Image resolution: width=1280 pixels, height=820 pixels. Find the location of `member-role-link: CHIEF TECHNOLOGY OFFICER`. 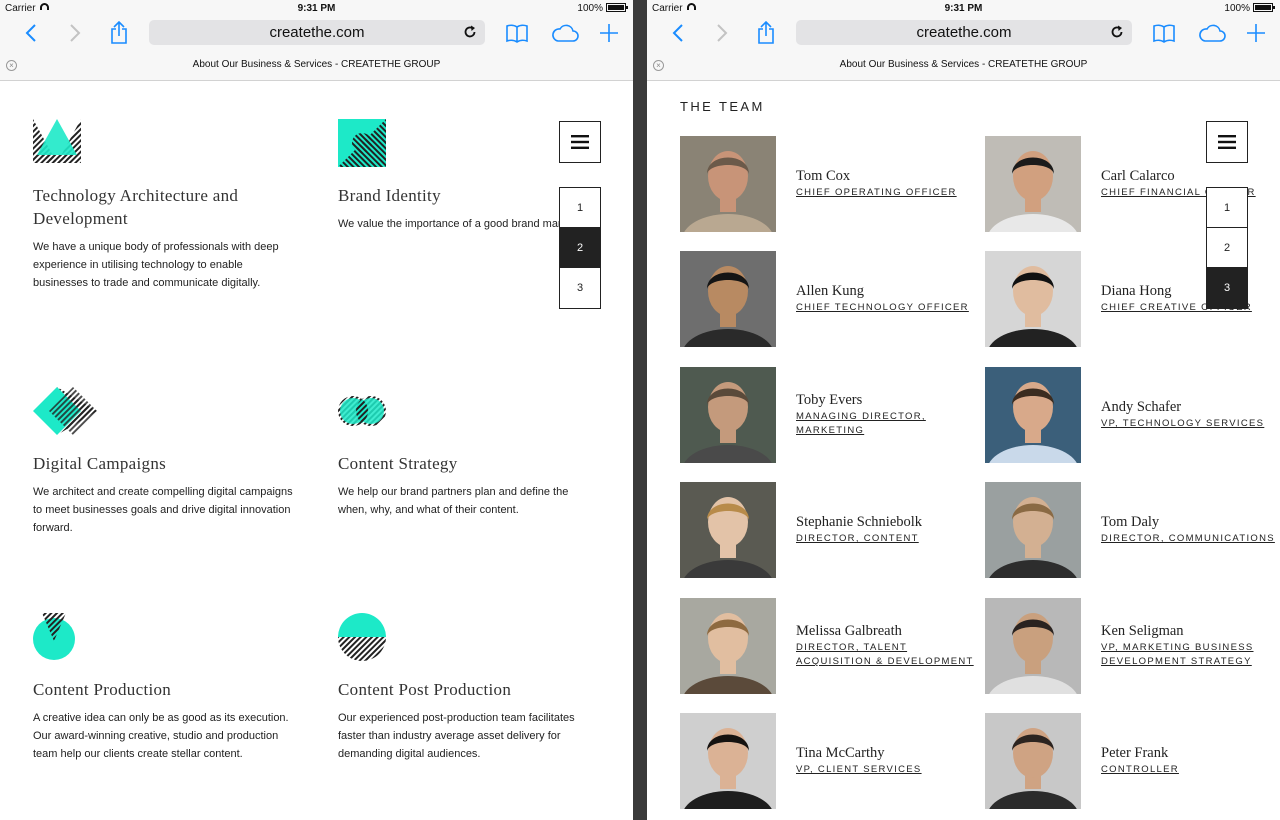

member-role-link: CHIEF TECHNOLOGY OFFICER is located at coordinates (891, 308).